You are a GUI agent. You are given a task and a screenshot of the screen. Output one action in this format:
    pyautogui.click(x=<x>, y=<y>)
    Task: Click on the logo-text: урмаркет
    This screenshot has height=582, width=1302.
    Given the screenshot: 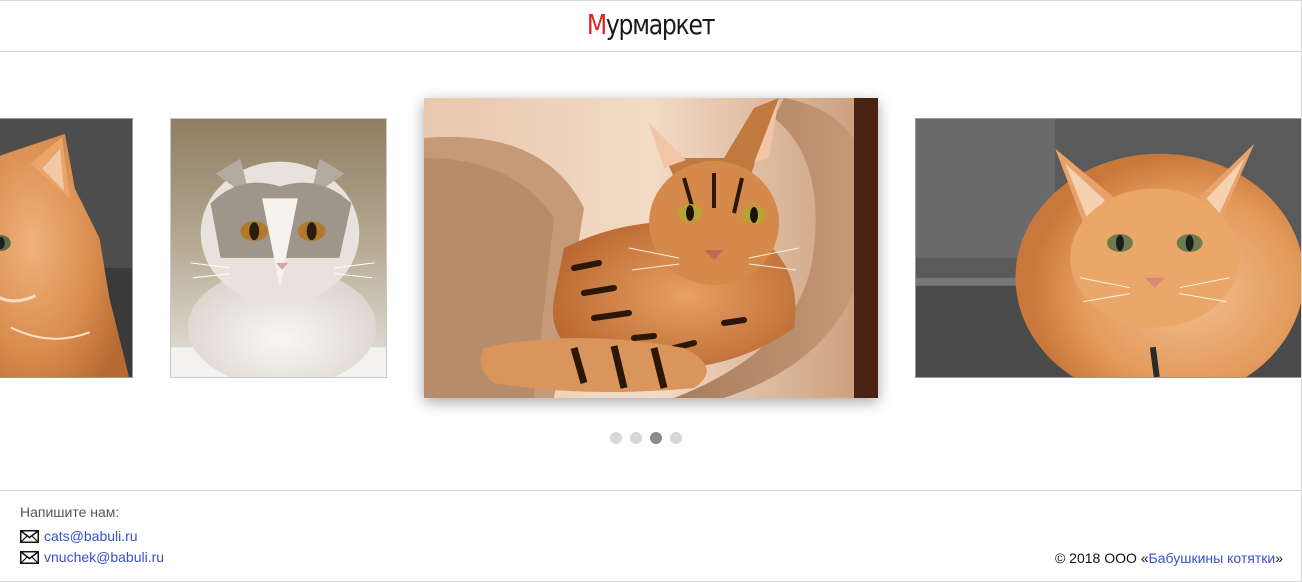 What is the action you would take?
    pyautogui.click(x=660, y=24)
    